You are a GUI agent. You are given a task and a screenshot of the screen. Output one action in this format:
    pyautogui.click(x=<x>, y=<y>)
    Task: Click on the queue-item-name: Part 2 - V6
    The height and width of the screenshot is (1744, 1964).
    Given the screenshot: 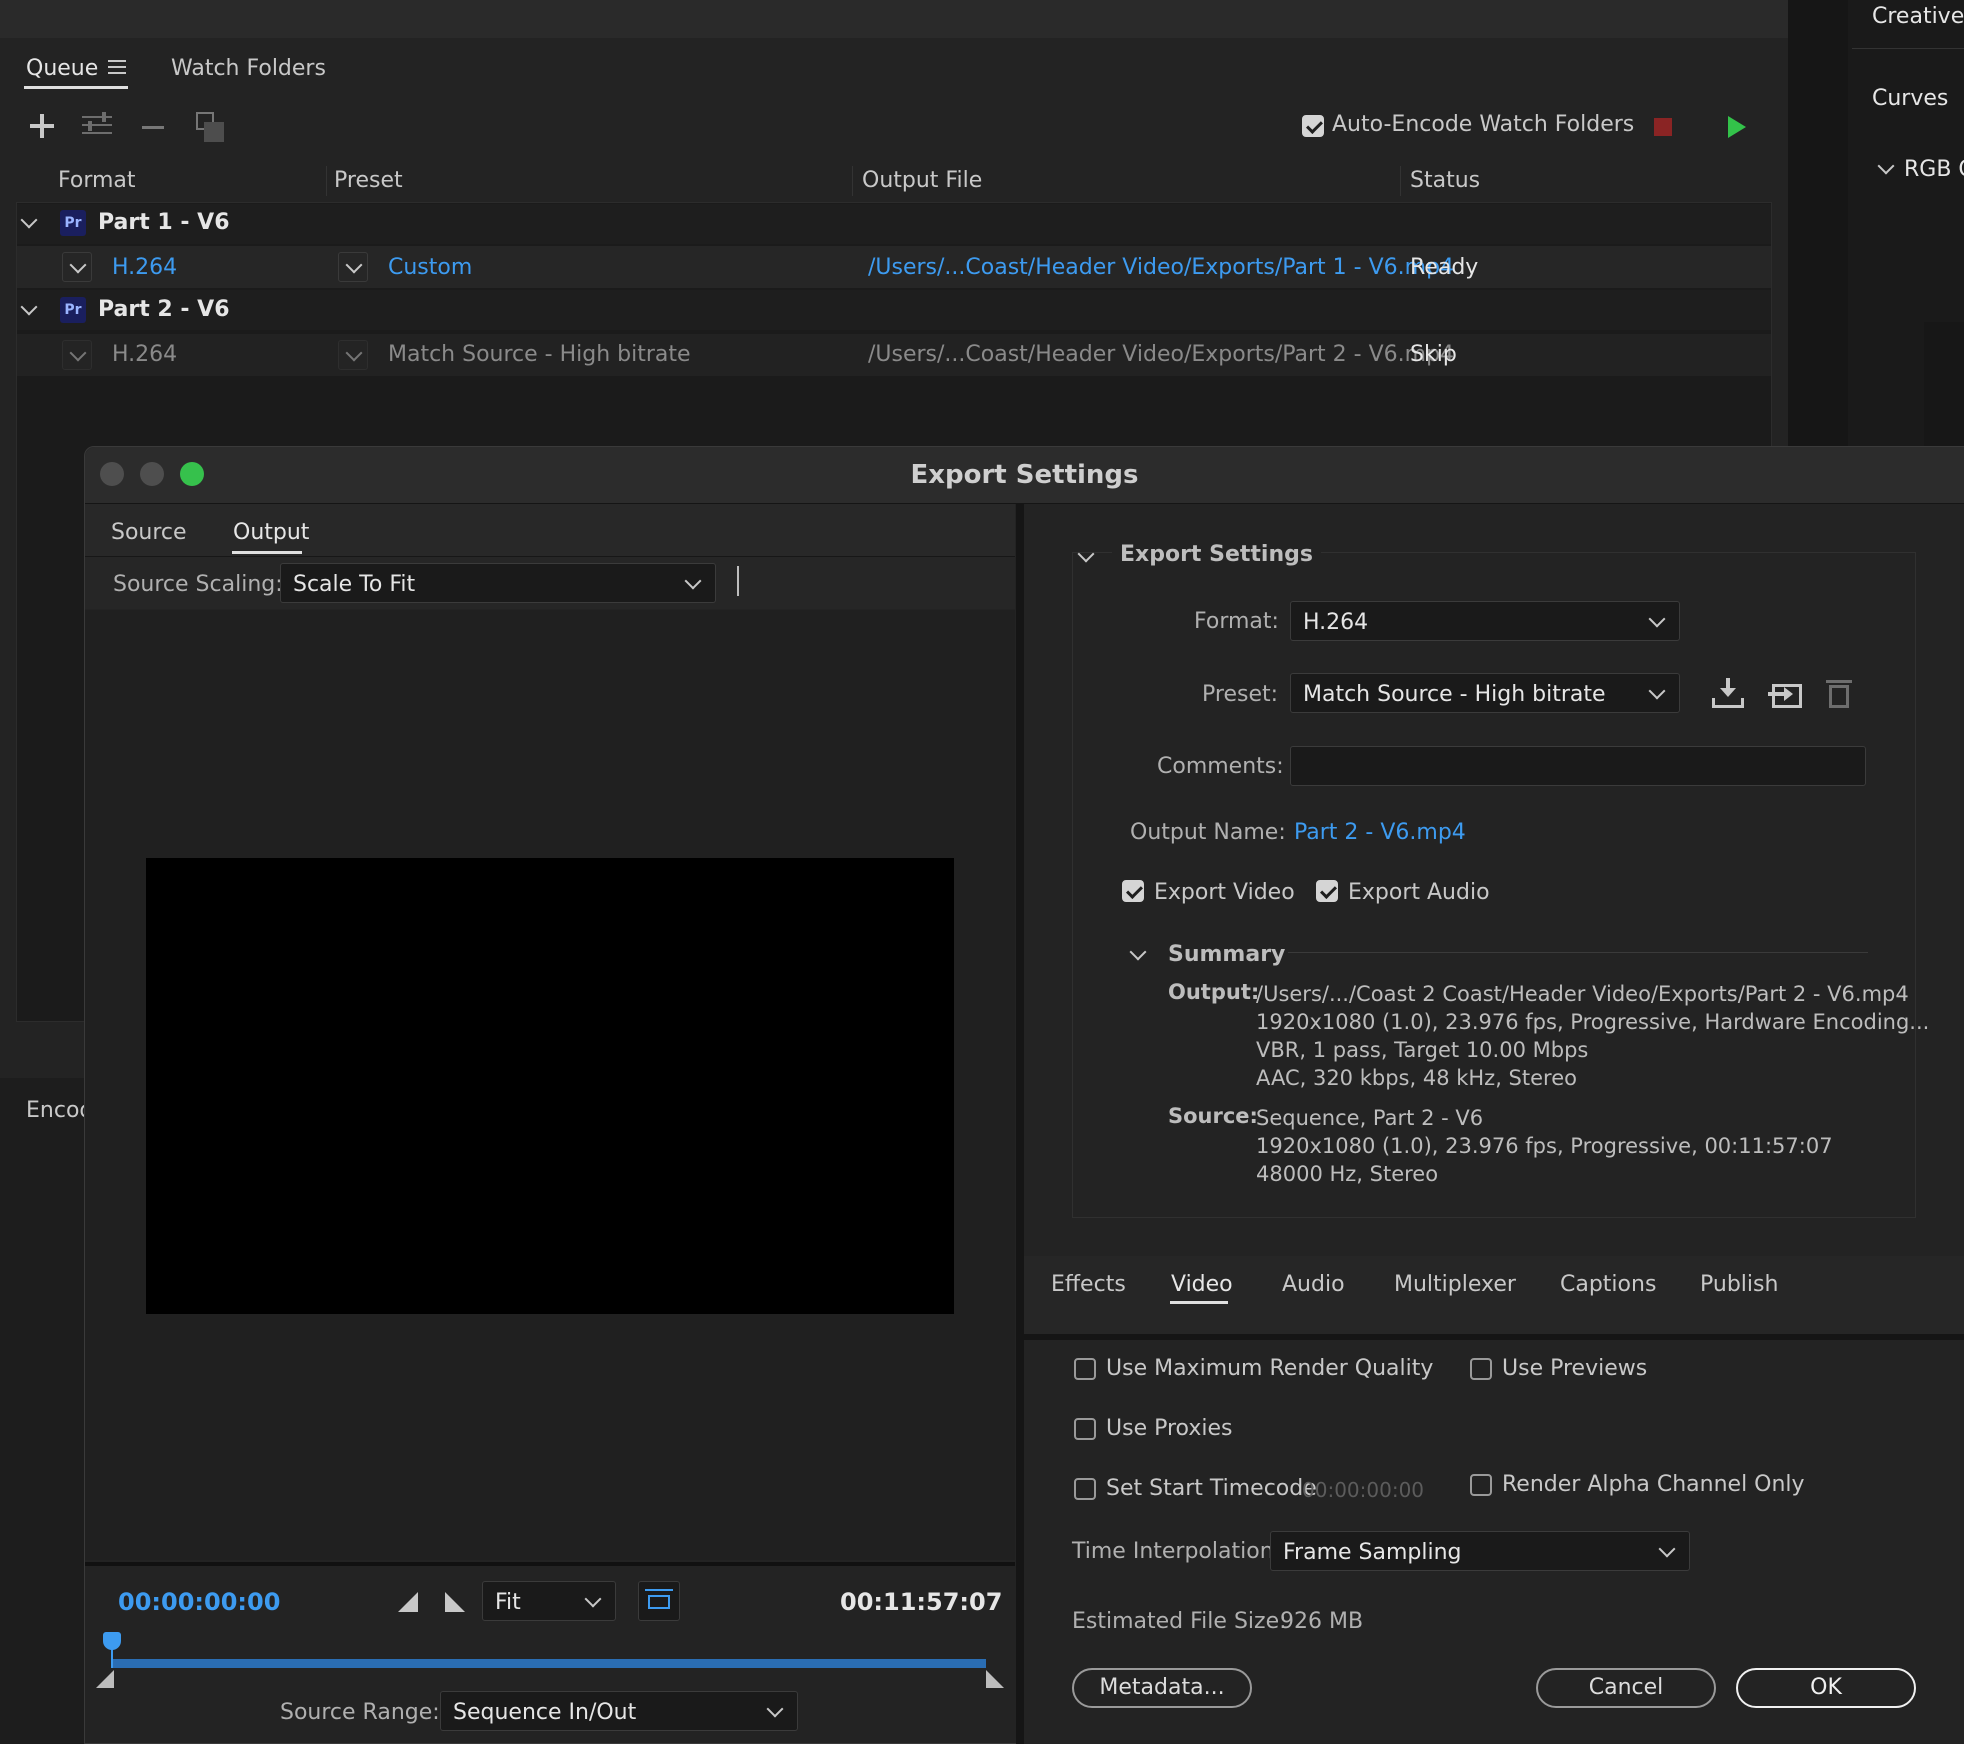 What is the action you would take?
    pyautogui.click(x=164, y=309)
    